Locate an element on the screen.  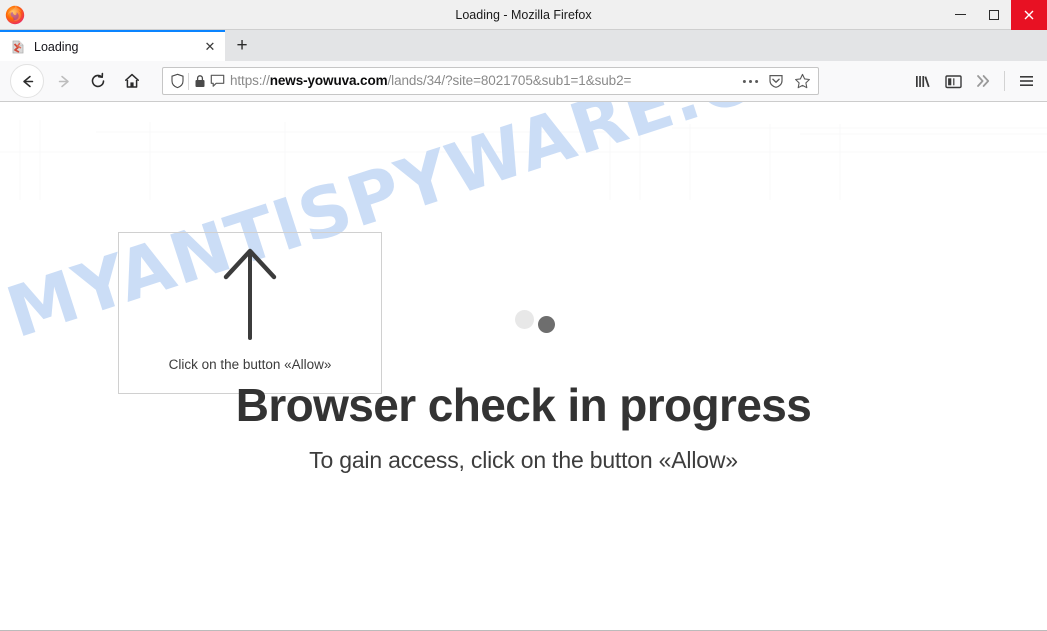
maximize-icon is located at coordinates (994, 14).